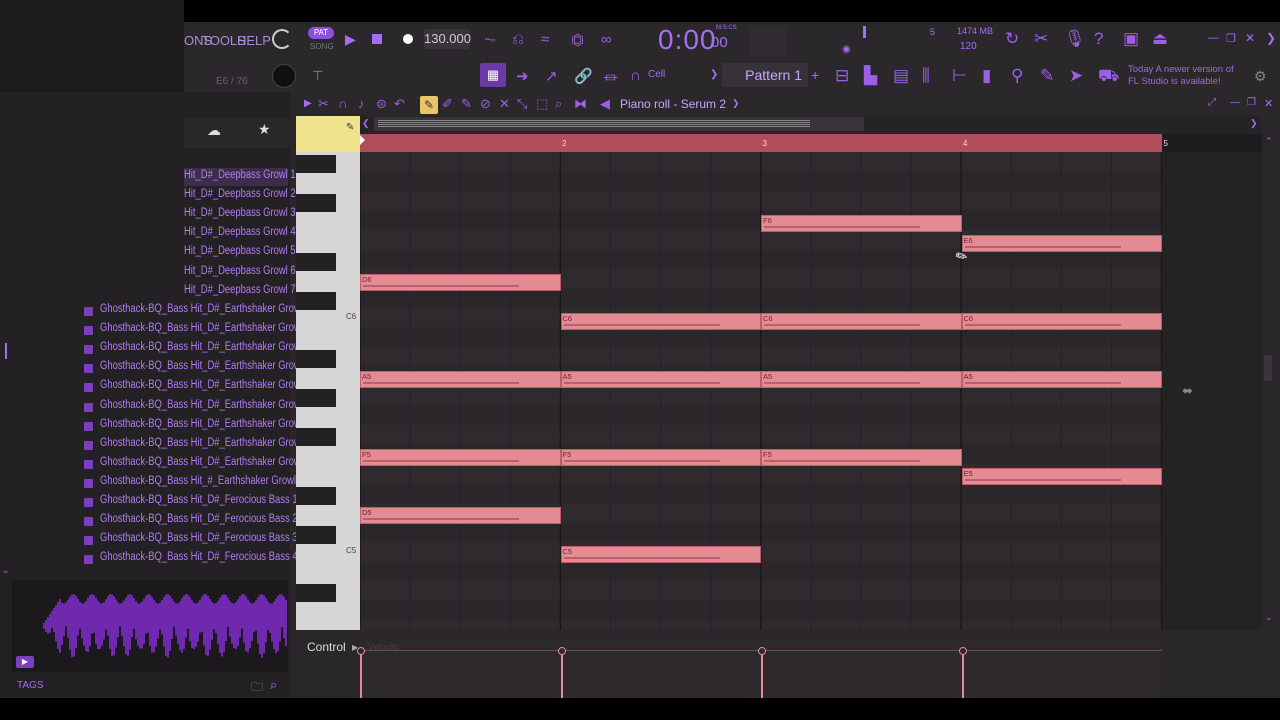 The height and width of the screenshot is (720, 1280). I want to click on tempo-display: 130.000, so click(447, 39).